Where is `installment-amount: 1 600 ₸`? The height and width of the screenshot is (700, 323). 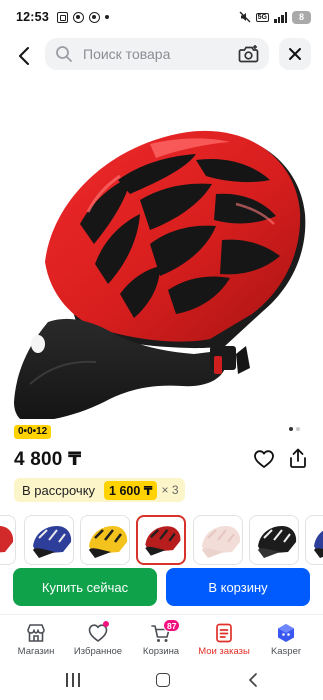
installment-amount: 1 600 ₸ is located at coordinates (131, 490).